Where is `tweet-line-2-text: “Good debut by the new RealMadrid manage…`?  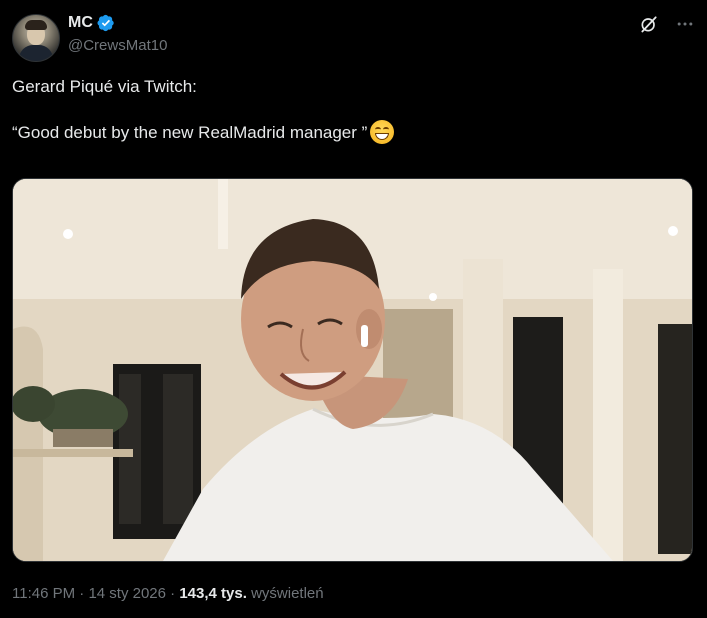
tweet-line-2-text: “Good debut by the new RealMadrid manage… is located at coordinates (190, 132).